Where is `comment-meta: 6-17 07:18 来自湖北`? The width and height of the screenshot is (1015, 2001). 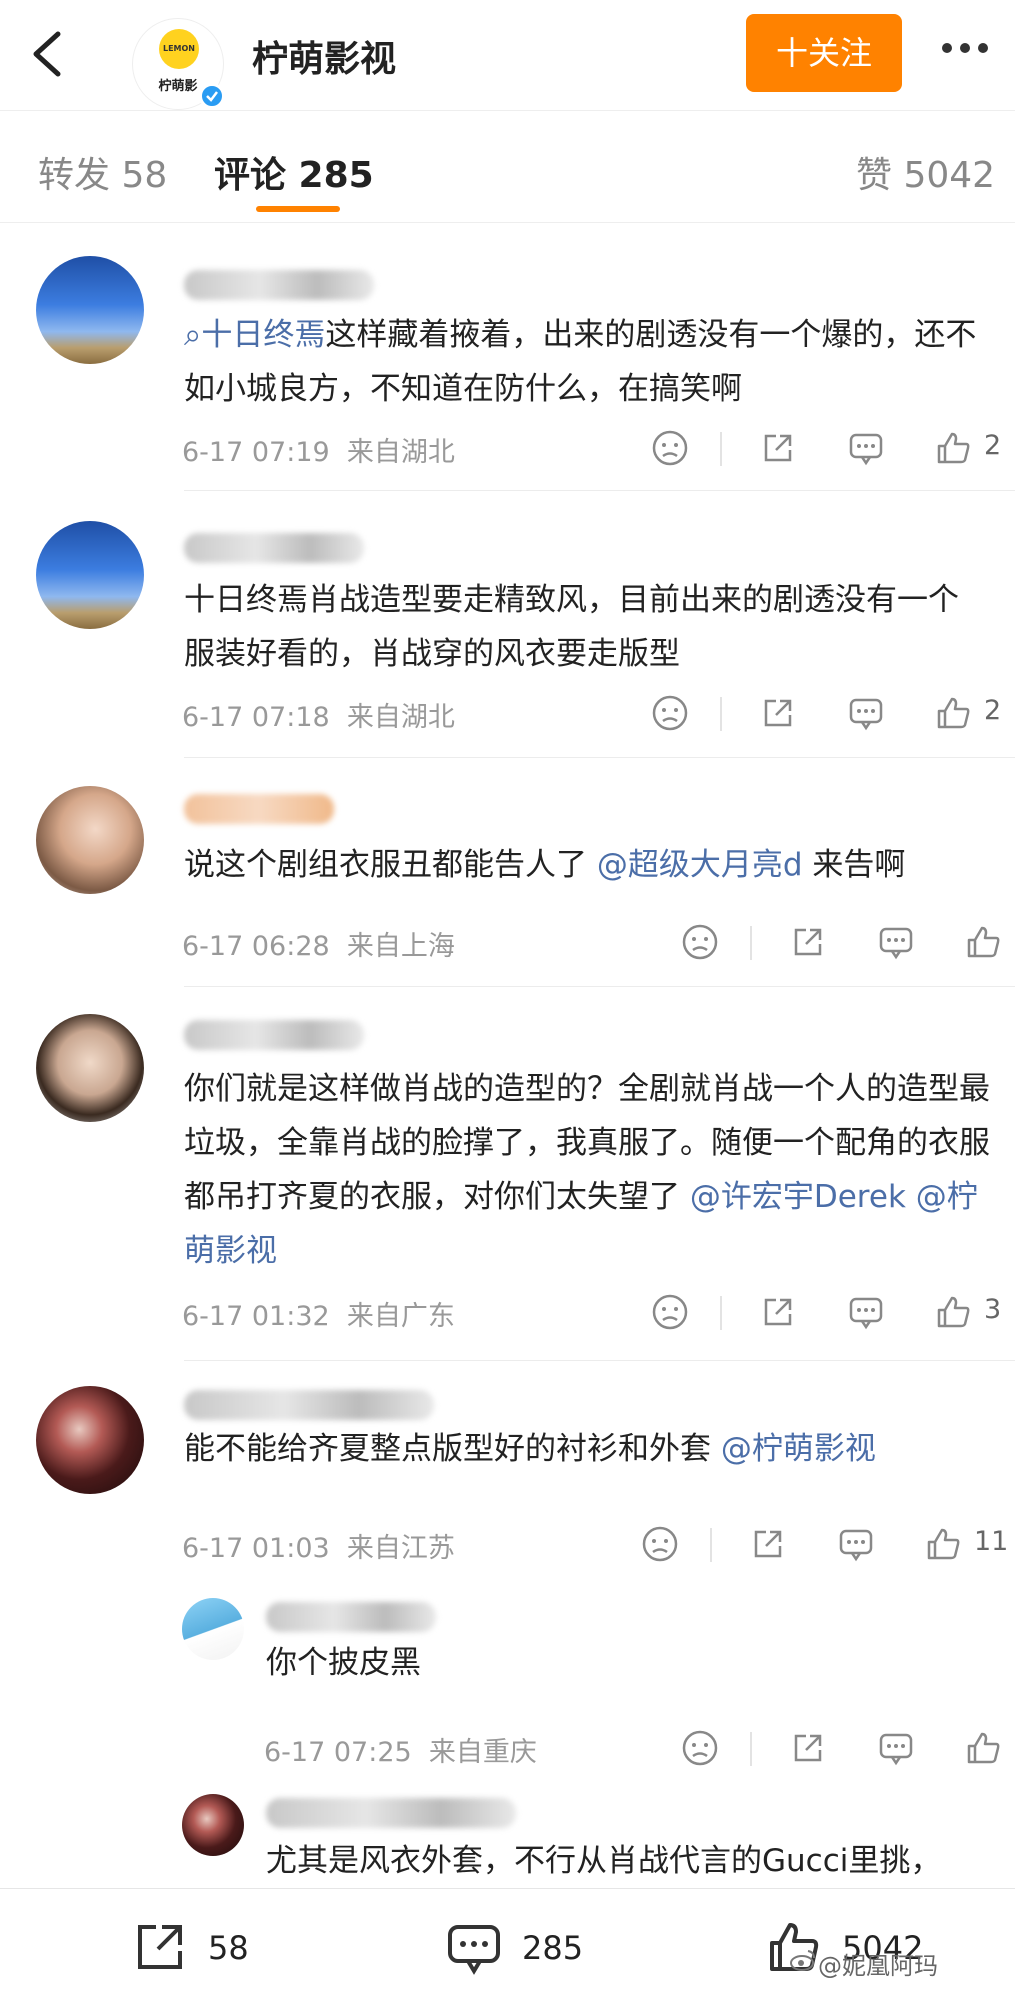
comment-meta: 6-17 07:18 来自湖北 is located at coordinates (318, 714).